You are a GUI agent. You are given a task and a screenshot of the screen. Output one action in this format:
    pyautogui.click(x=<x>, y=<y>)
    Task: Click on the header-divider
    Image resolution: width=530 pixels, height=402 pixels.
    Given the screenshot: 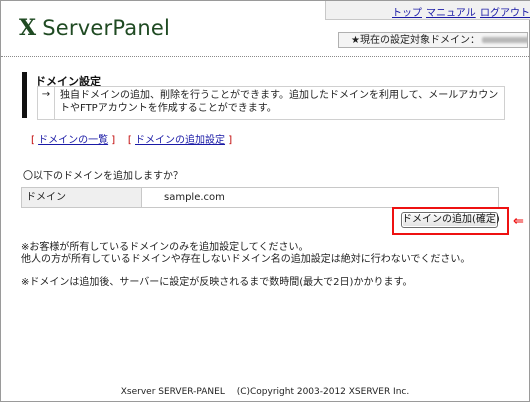 What is the action you would take?
    pyautogui.click(x=265, y=56)
    